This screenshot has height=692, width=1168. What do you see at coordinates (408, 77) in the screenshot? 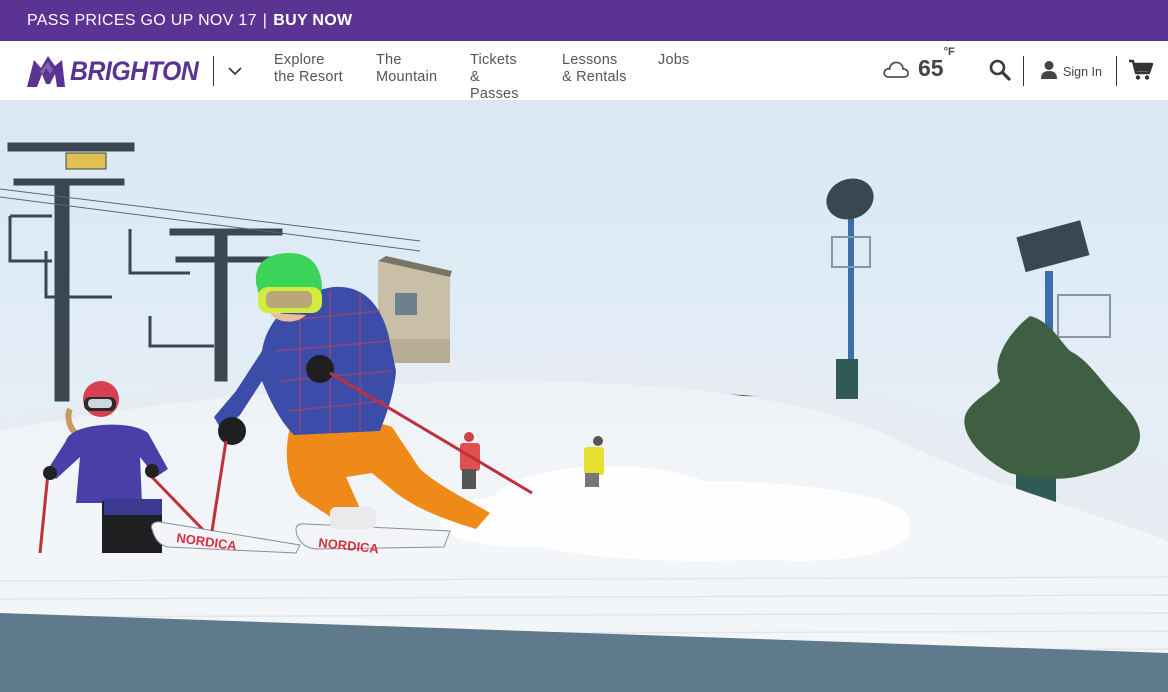
I see `nav-the-mountain: The Mountain` at bounding box center [408, 77].